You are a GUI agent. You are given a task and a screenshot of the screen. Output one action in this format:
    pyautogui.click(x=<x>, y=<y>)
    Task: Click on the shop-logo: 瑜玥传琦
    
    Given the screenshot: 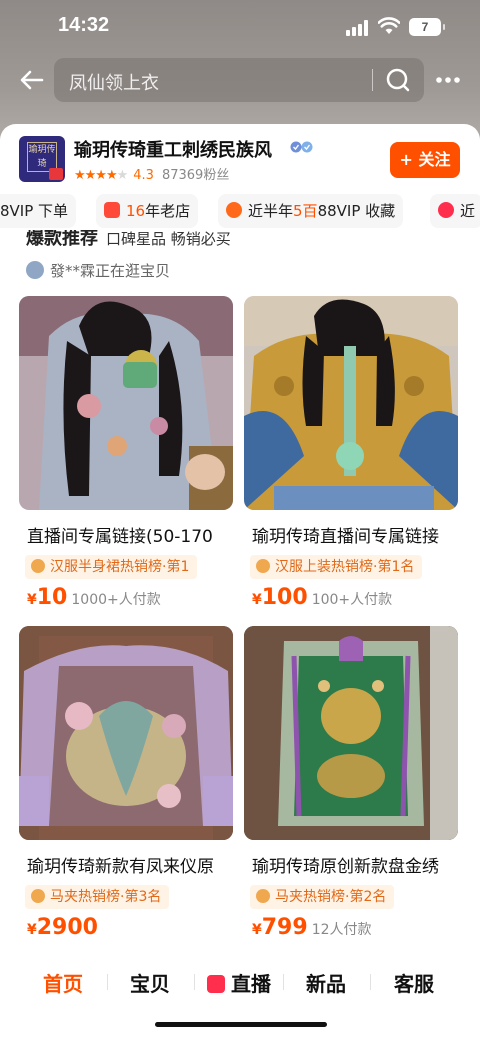 What is the action you would take?
    pyautogui.click(x=42, y=159)
    